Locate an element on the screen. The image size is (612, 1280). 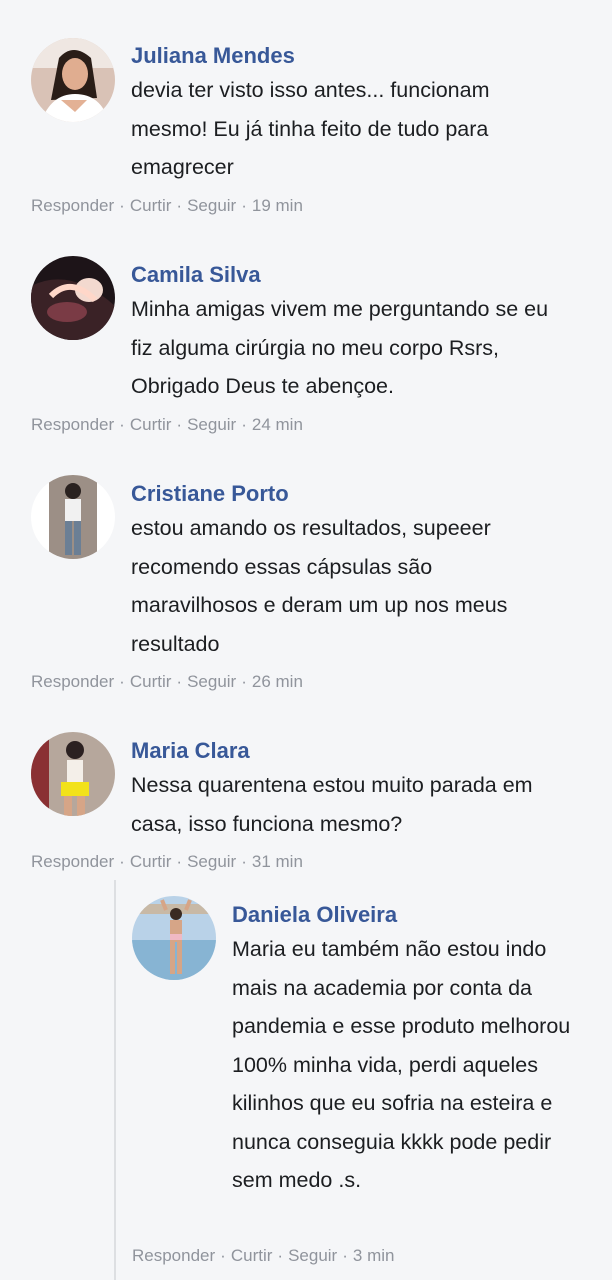
profile-photo-icon is located at coordinates (174, 938).